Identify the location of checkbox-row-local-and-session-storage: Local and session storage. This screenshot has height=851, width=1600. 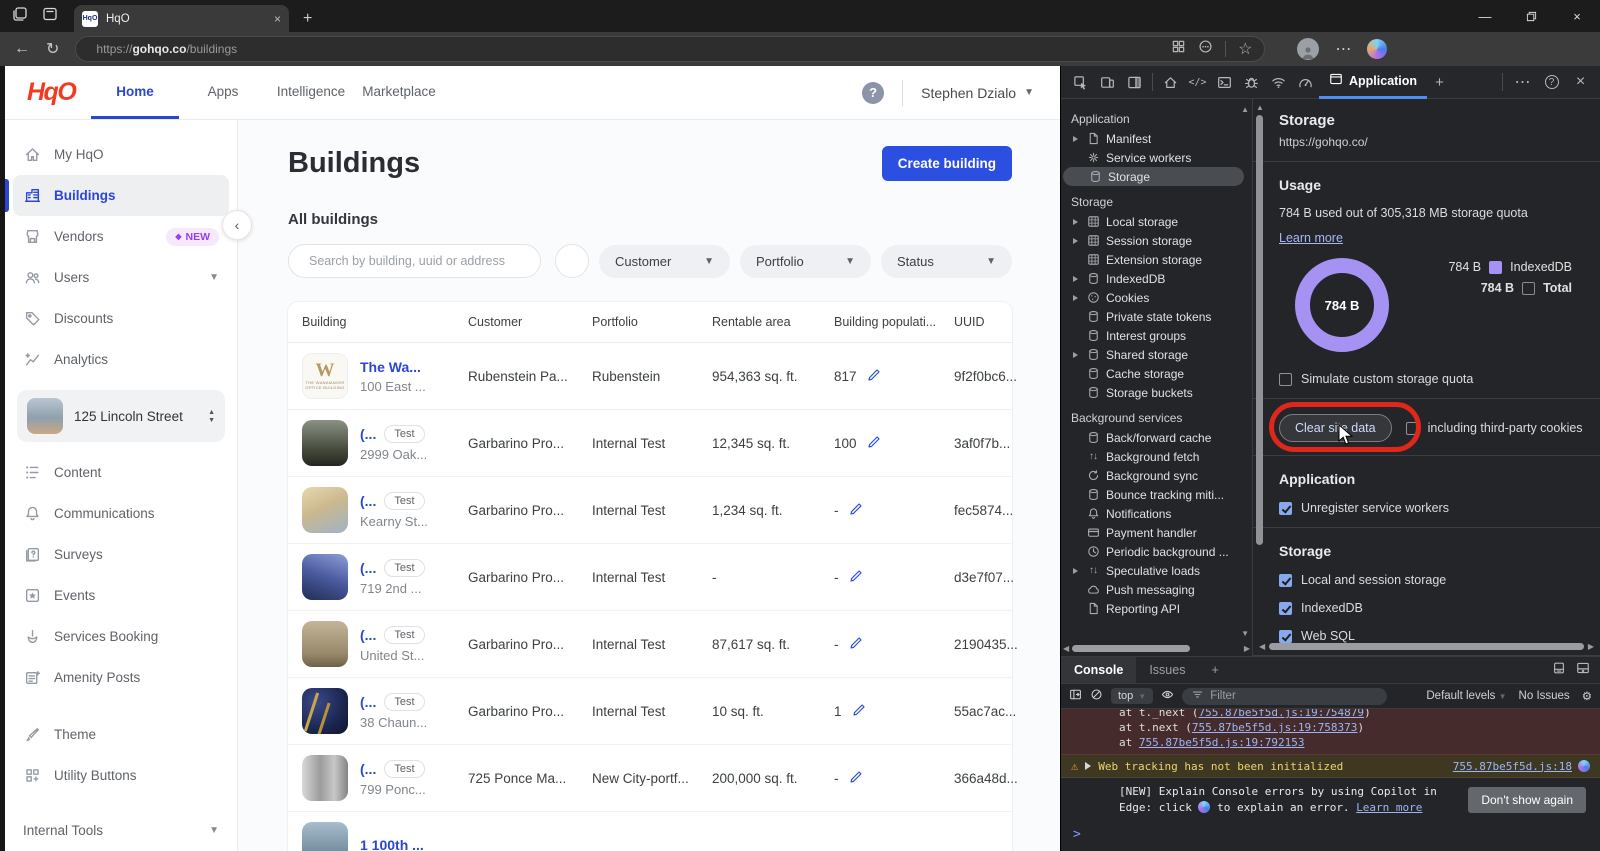
(1432, 580).